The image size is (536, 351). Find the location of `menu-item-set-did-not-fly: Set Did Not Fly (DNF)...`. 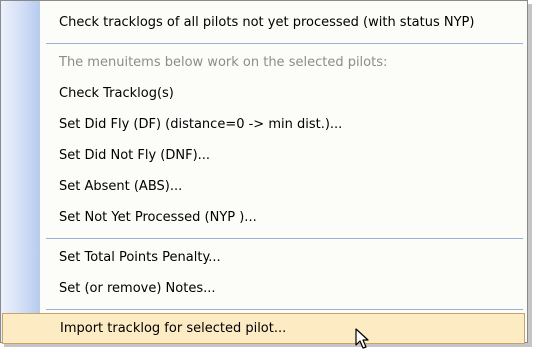

menu-item-set-did-not-fly: Set Did Not Fly (DNF)... is located at coordinates (283, 155).